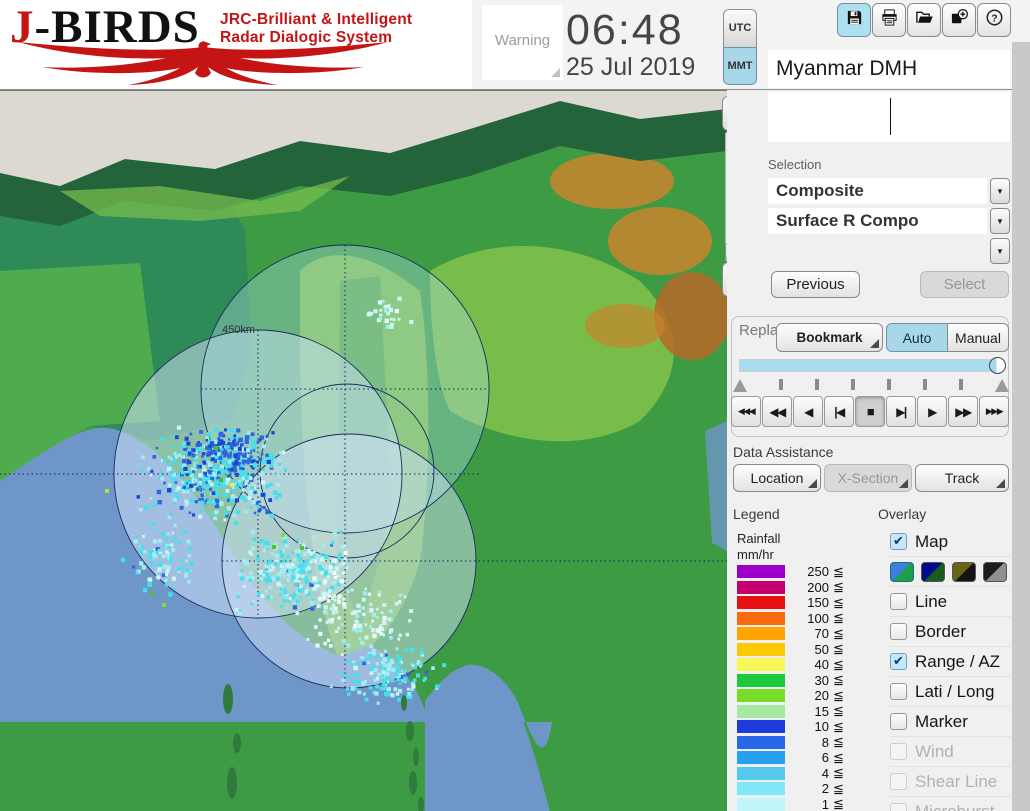 This screenshot has width=1030, height=811. Describe the element at coordinates (797, 696) in the screenshot. I see `legend-row: 20 ≦` at that location.